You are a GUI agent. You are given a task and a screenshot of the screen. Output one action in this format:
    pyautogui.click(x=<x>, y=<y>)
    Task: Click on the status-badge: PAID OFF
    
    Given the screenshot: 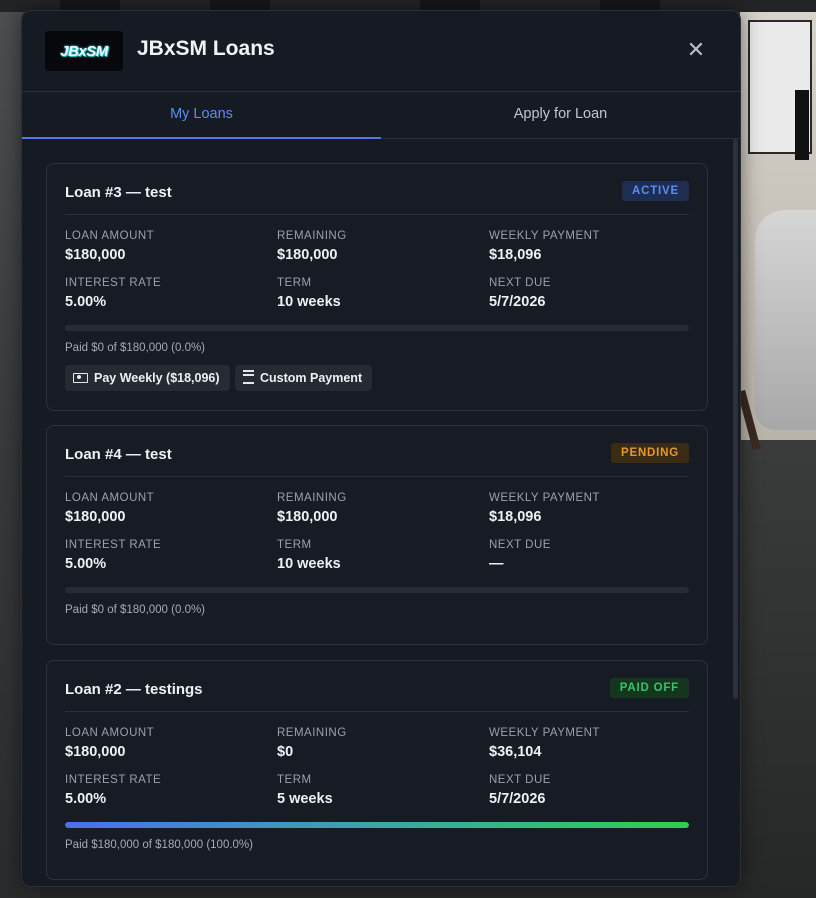 What is the action you would take?
    pyautogui.click(x=649, y=688)
    